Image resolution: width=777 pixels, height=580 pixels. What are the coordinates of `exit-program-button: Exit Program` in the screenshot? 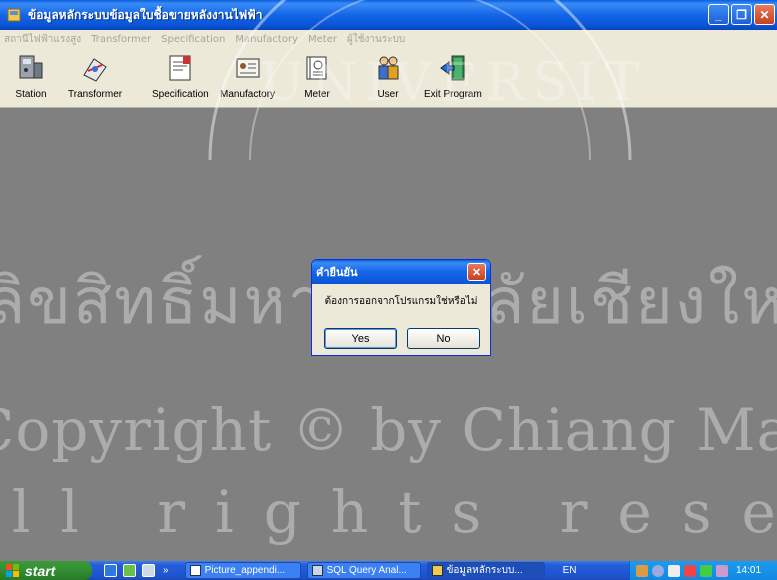 It's located at (453, 76).